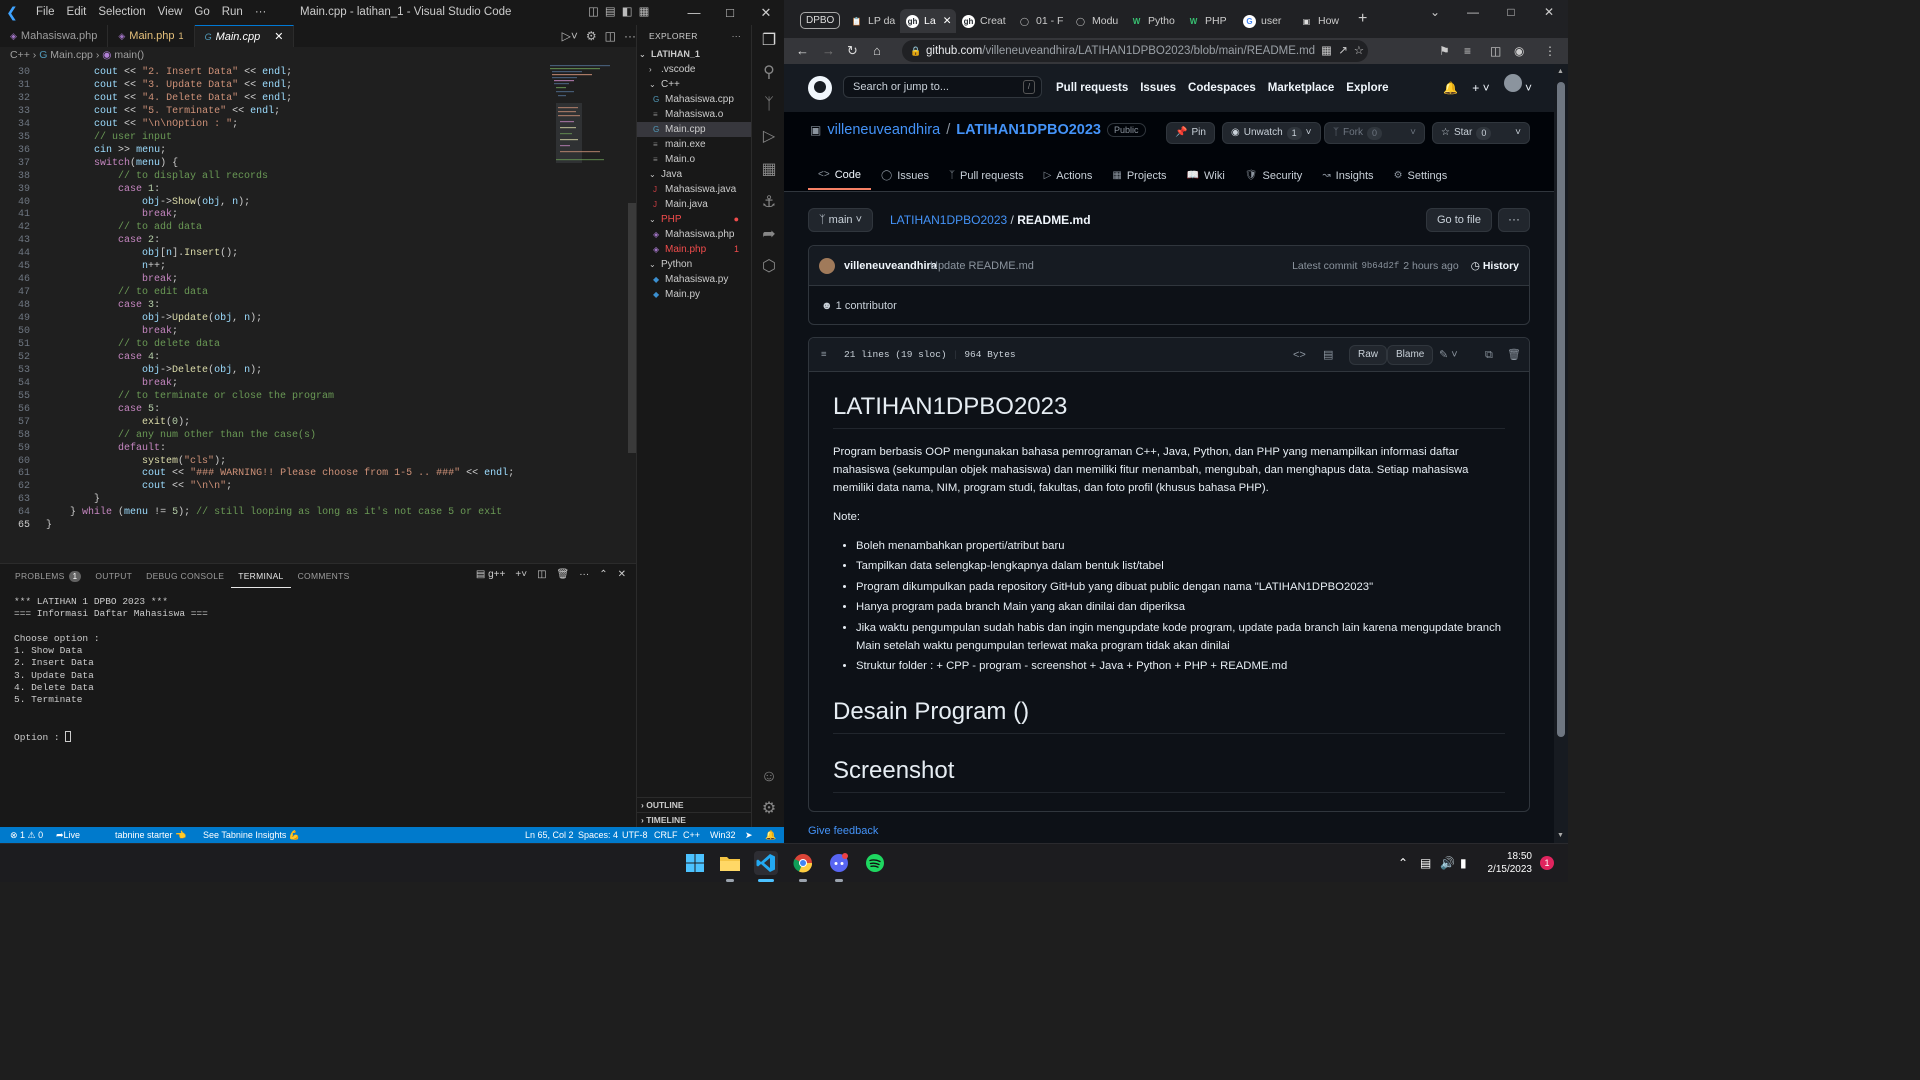  Describe the element at coordinates (824, 355) in the screenshot. I see `outline-list-icon: ≡` at that location.